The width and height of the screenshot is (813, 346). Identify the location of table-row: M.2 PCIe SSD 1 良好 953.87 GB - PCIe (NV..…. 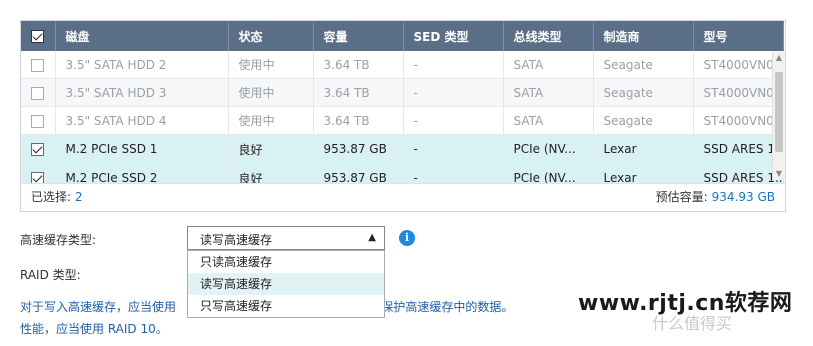
(402, 149).